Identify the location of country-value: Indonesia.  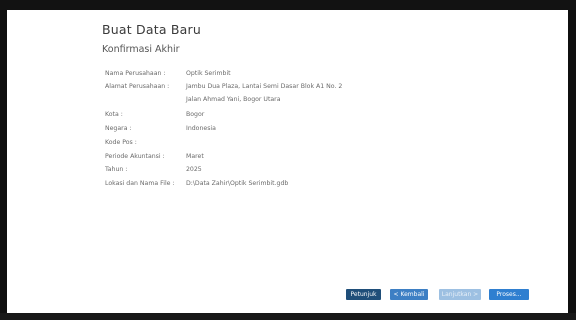
(201, 128).